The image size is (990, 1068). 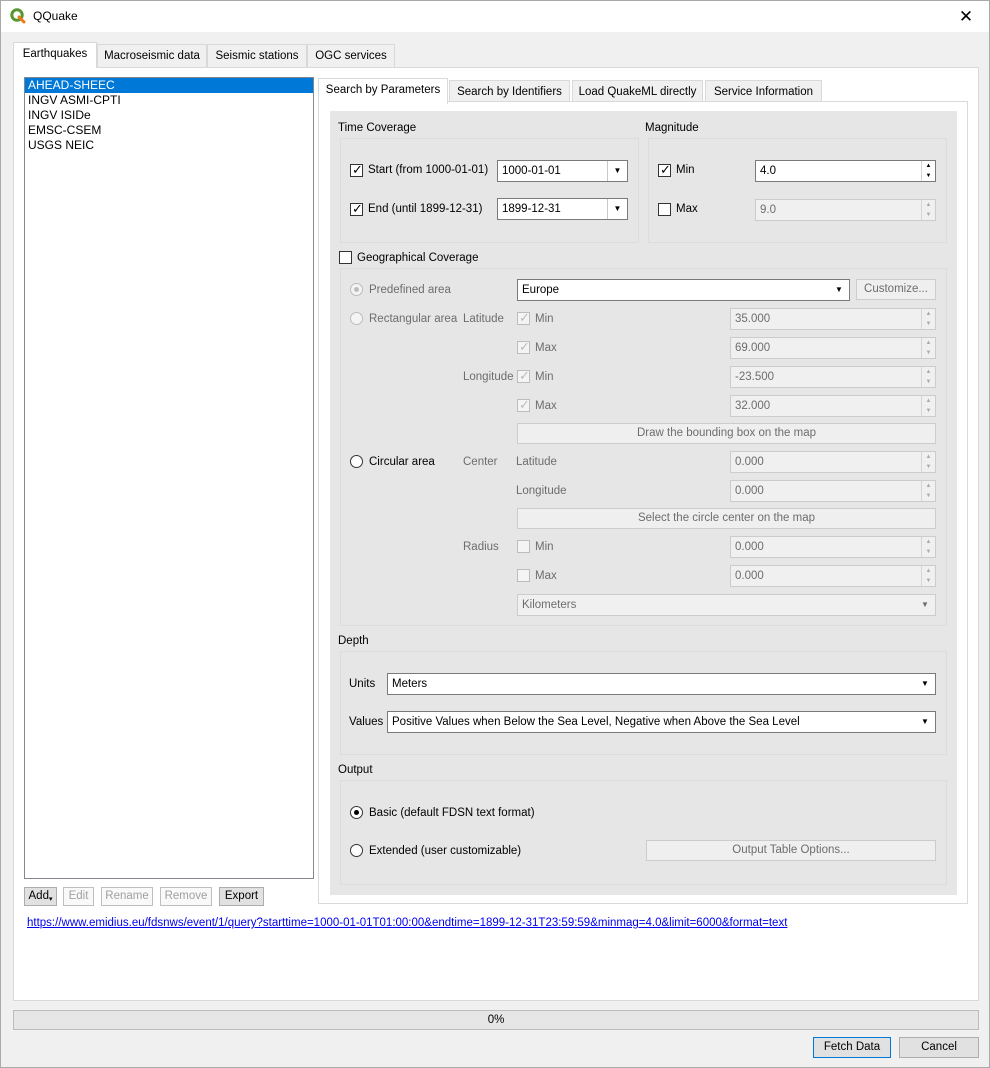 I want to click on predefined-area-select: Europe ▼, so click(x=683, y=290).